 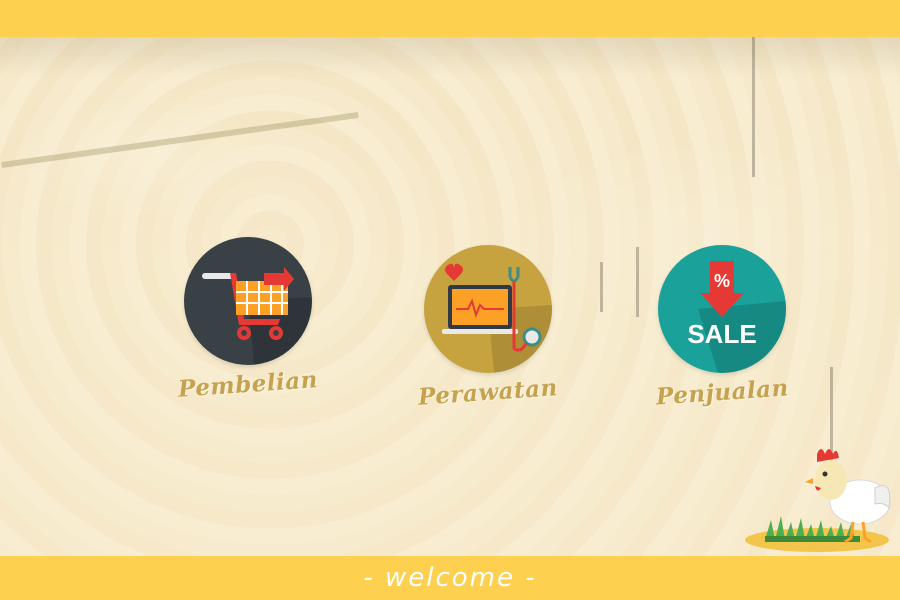 I want to click on menu-item-penjualan: % SALE Penjualan, so click(x=722, y=328).